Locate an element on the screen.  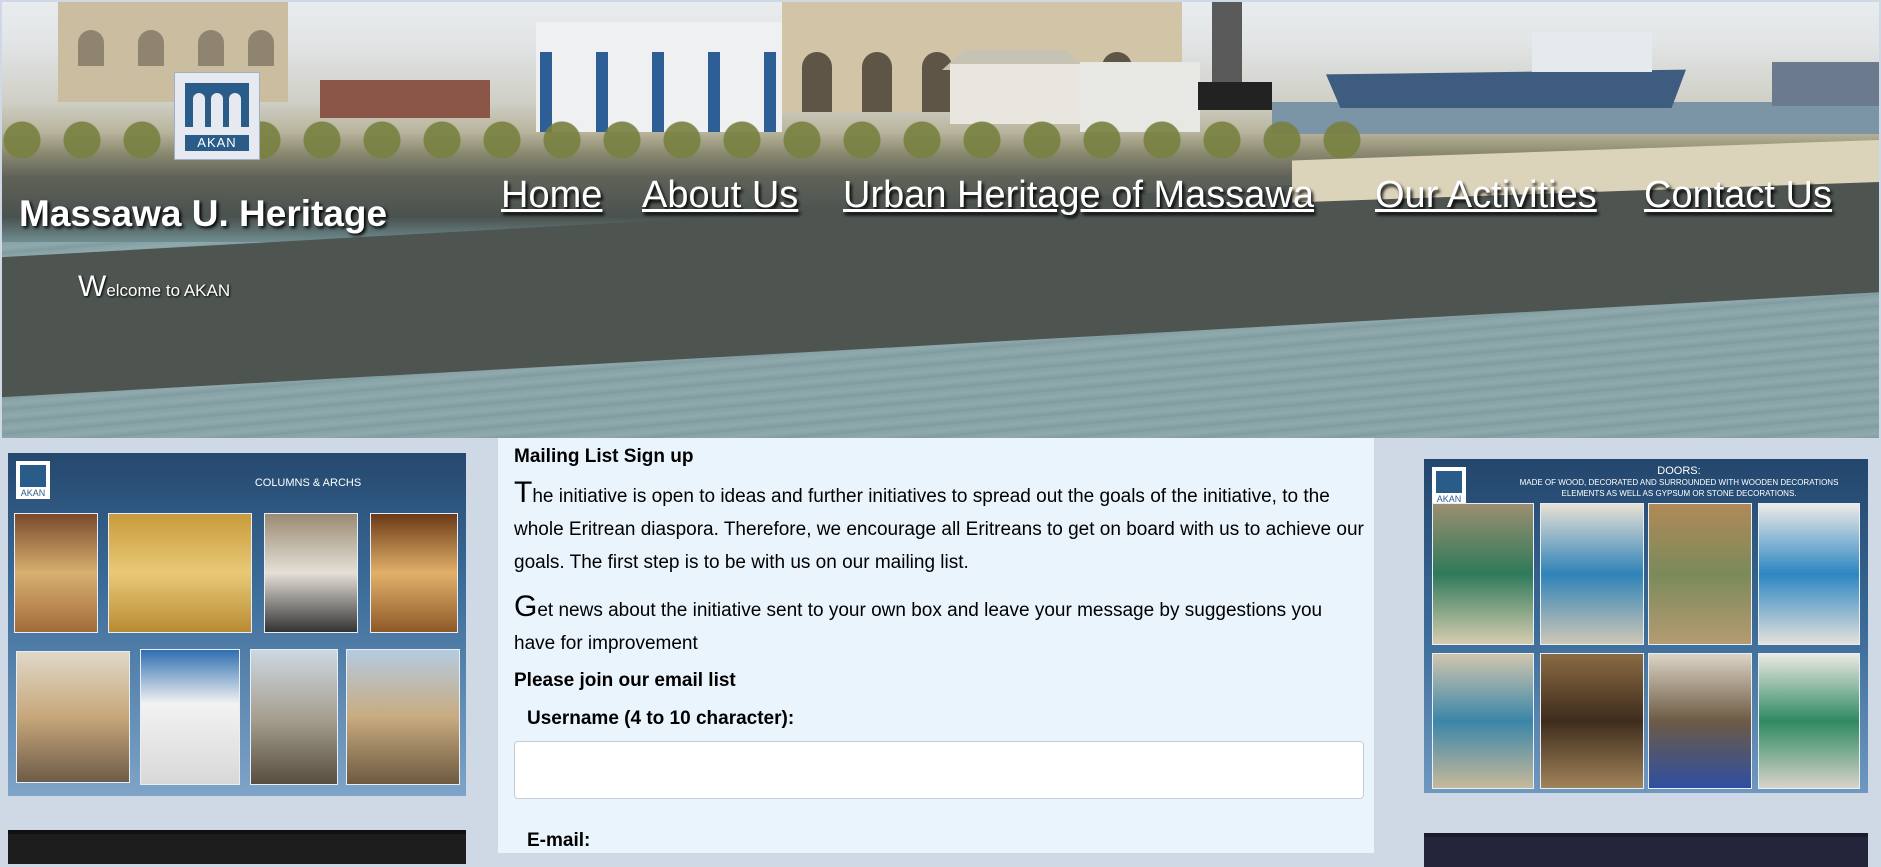
nav-about-us: About Us is located at coordinates (720, 195).